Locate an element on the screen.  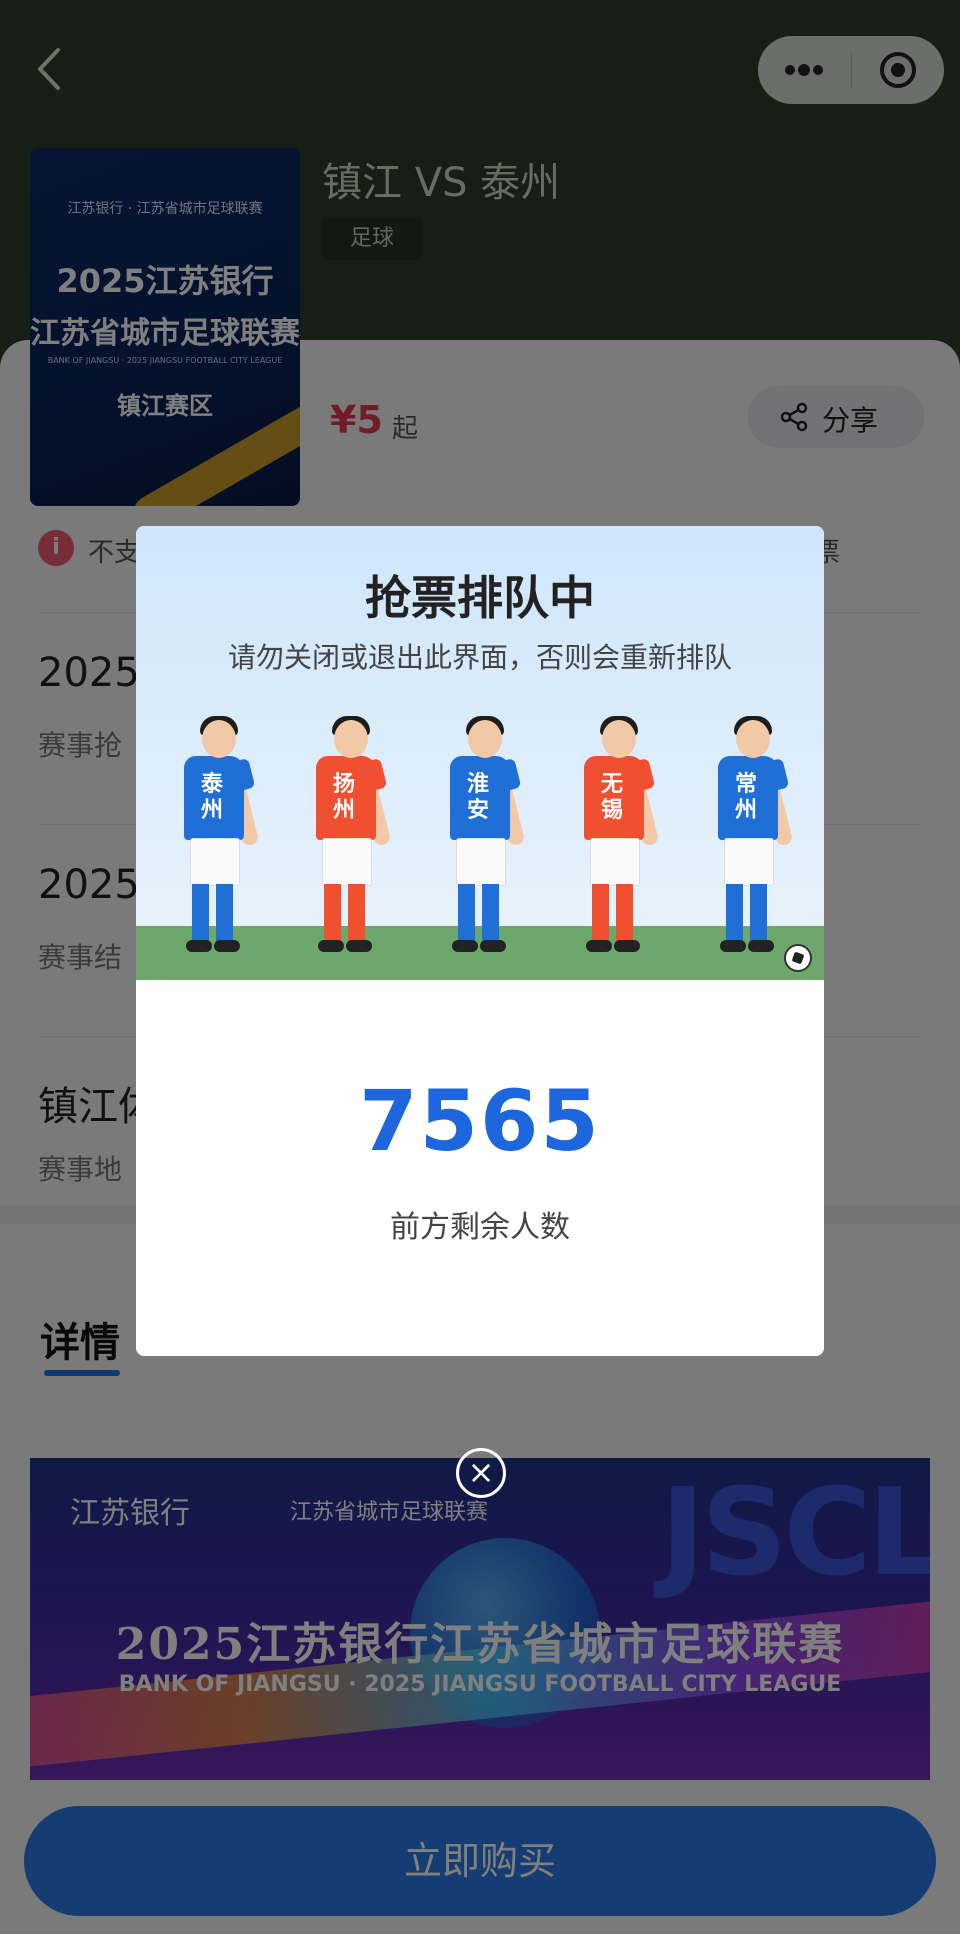
player-jersey-name: 淮 安 is located at coordinates (477, 797).